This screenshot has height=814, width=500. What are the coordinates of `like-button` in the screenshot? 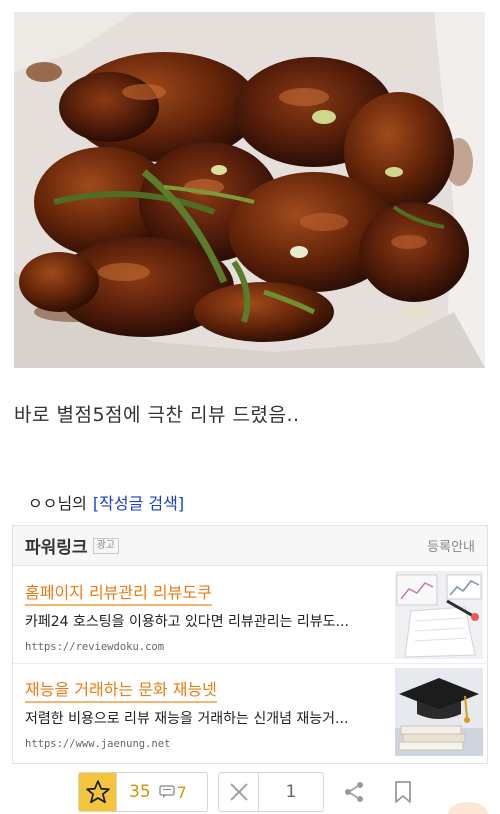 It's located at (98, 792).